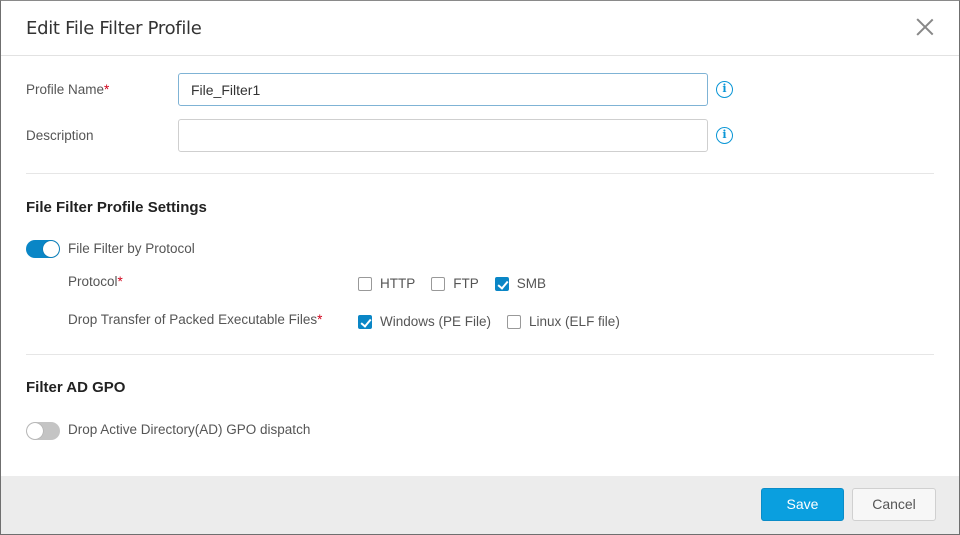 The width and height of the screenshot is (960, 535). What do you see at coordinates (114, 28) in the screenshot?
I see `dialog-title: Edit File Filter Profile` at bounding box center [114, 28].